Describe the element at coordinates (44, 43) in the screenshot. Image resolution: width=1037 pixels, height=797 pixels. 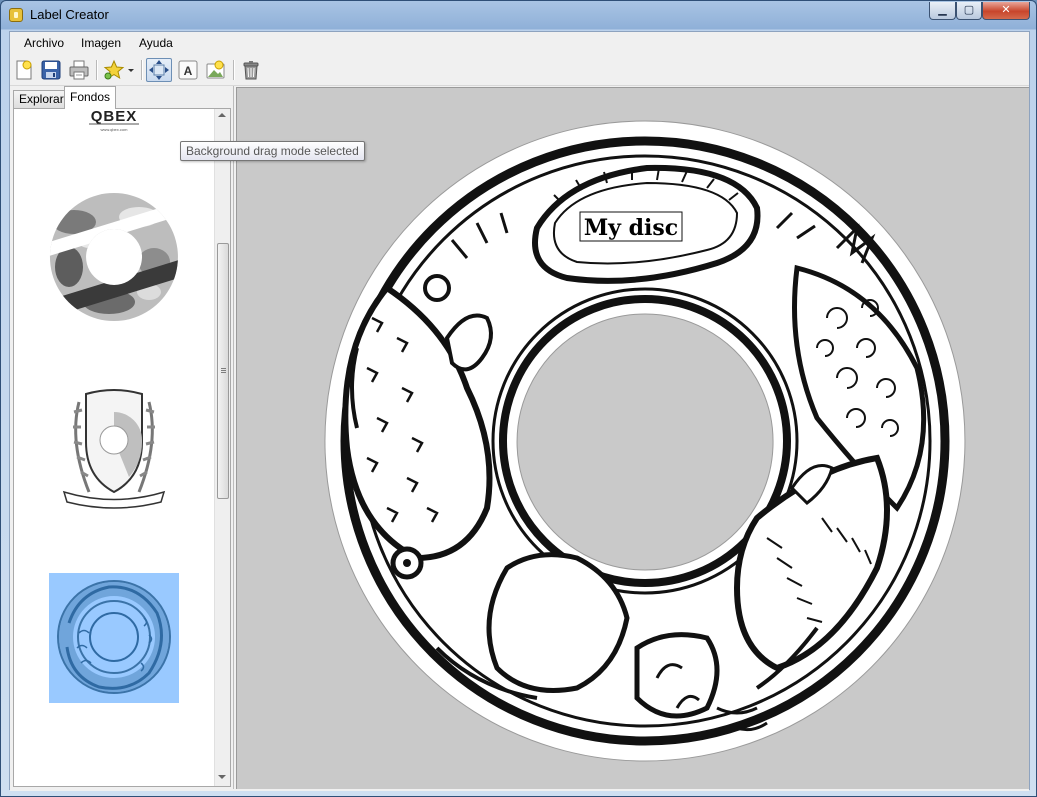
I see `menu-archivo: Archivo` at that location.